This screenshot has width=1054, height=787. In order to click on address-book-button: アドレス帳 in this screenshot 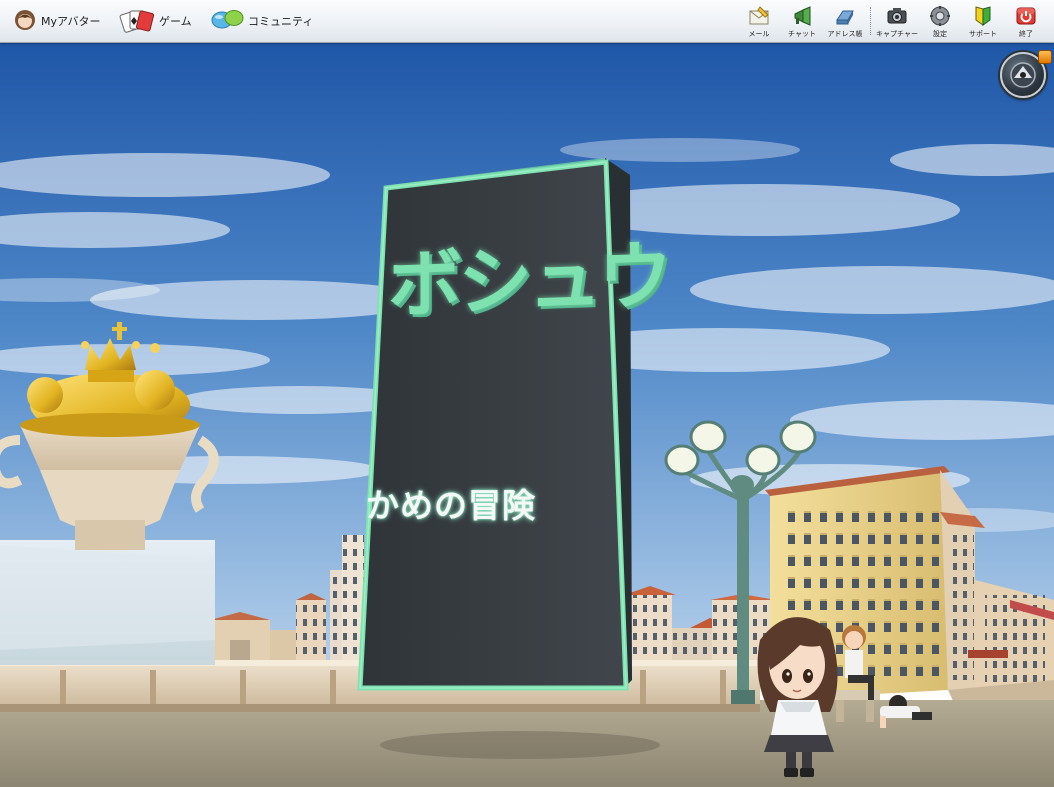, I will do `click(845, 22)`.